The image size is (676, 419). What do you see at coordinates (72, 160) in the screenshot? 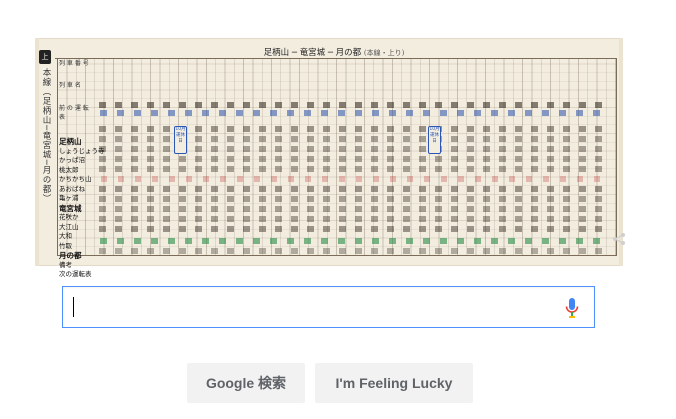
I see `station-name: かっぱ沼` at bounding box center [72, 160].